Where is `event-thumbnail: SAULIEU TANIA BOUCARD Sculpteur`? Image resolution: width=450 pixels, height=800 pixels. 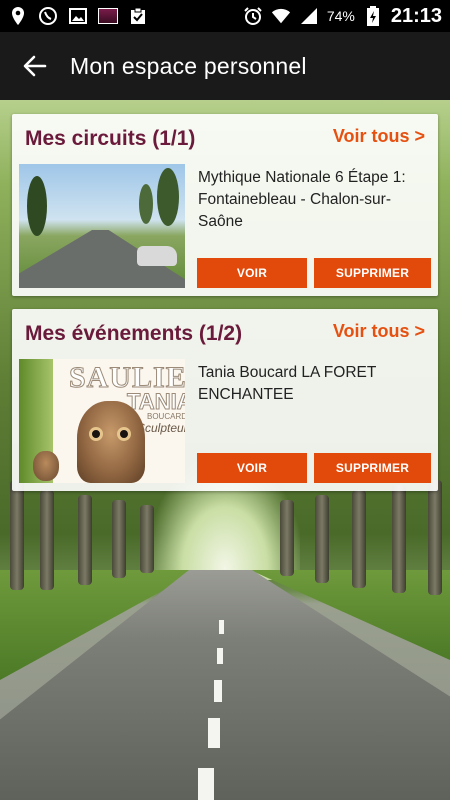
event-thumbnail: SAULIEU TANIA BOUCARD Sculpteur is located at coordinates (102, 421).